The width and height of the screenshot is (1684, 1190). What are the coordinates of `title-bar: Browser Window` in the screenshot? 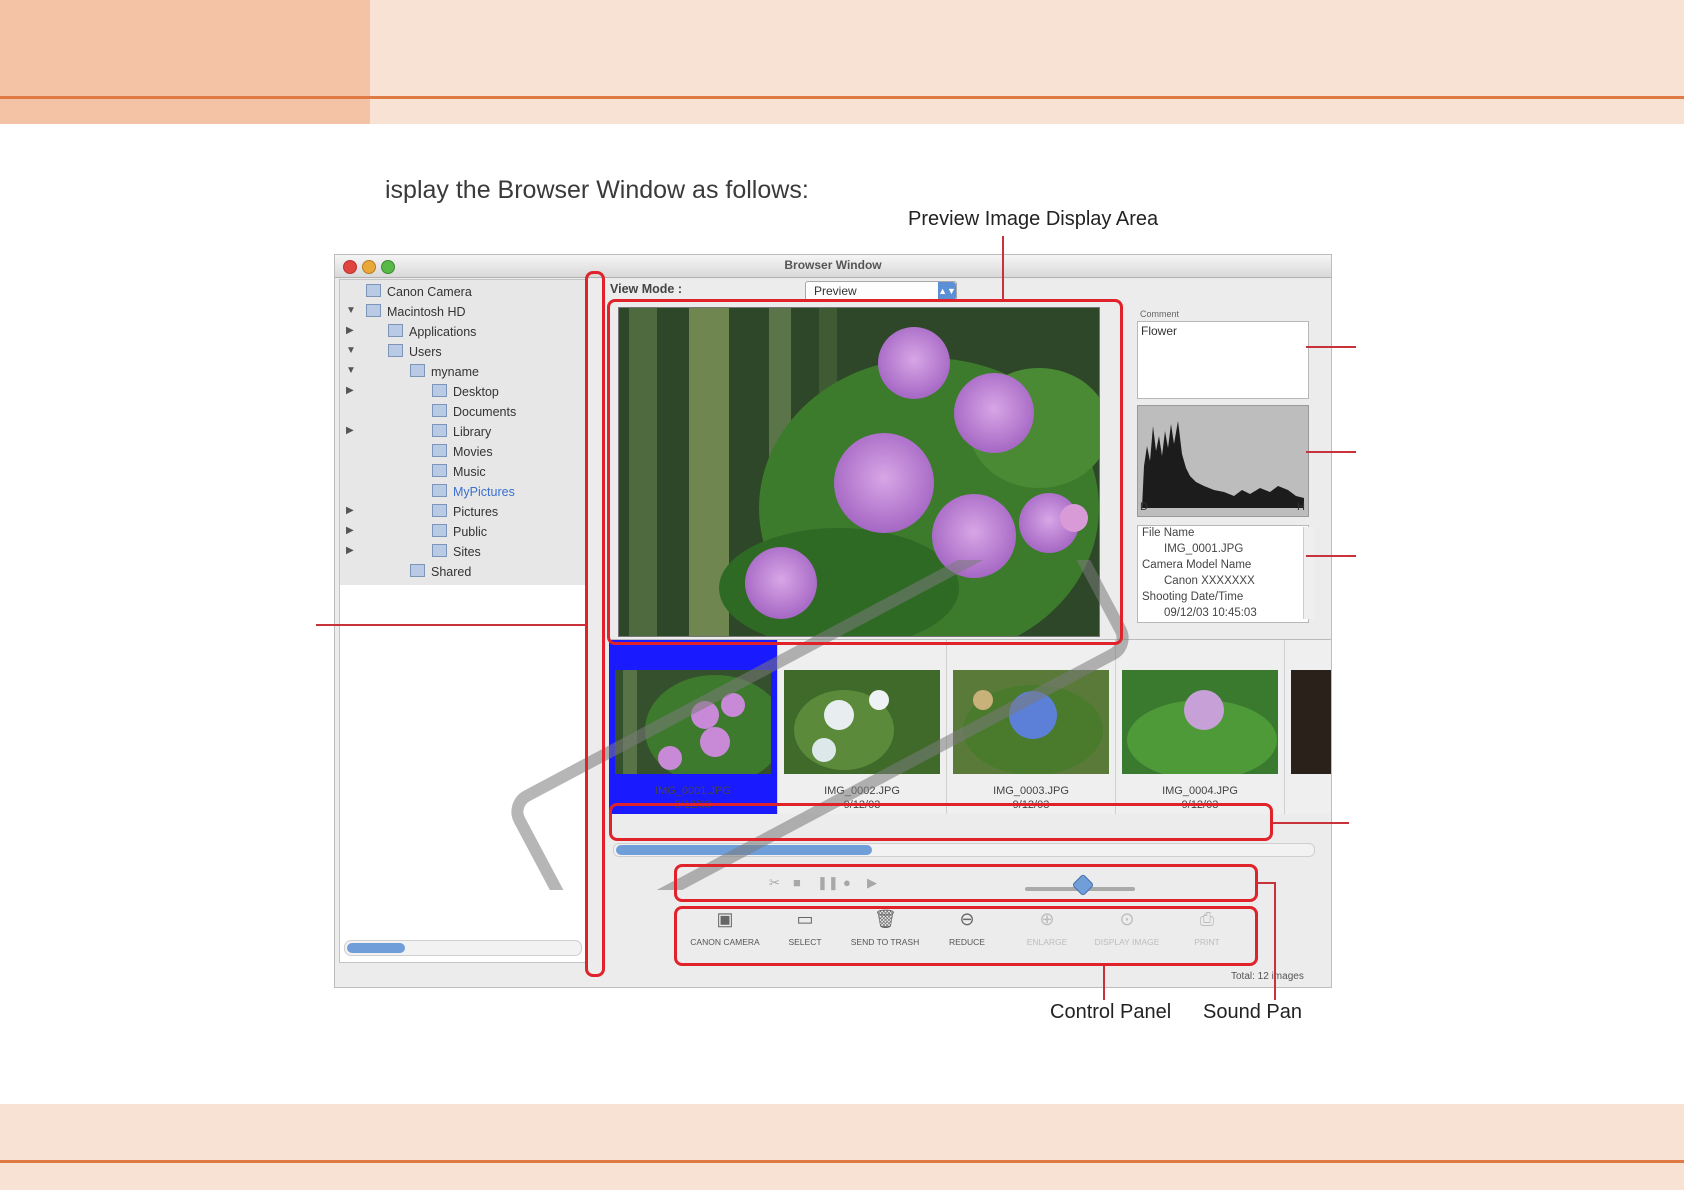 It's located at (833, 266).